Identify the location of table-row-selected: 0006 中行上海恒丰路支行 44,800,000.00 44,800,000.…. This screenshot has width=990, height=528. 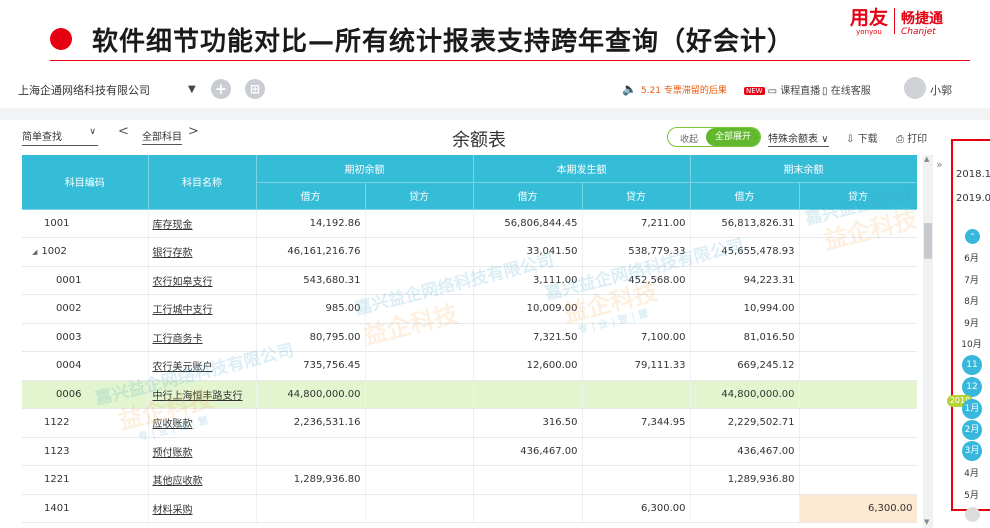
(469, 394).